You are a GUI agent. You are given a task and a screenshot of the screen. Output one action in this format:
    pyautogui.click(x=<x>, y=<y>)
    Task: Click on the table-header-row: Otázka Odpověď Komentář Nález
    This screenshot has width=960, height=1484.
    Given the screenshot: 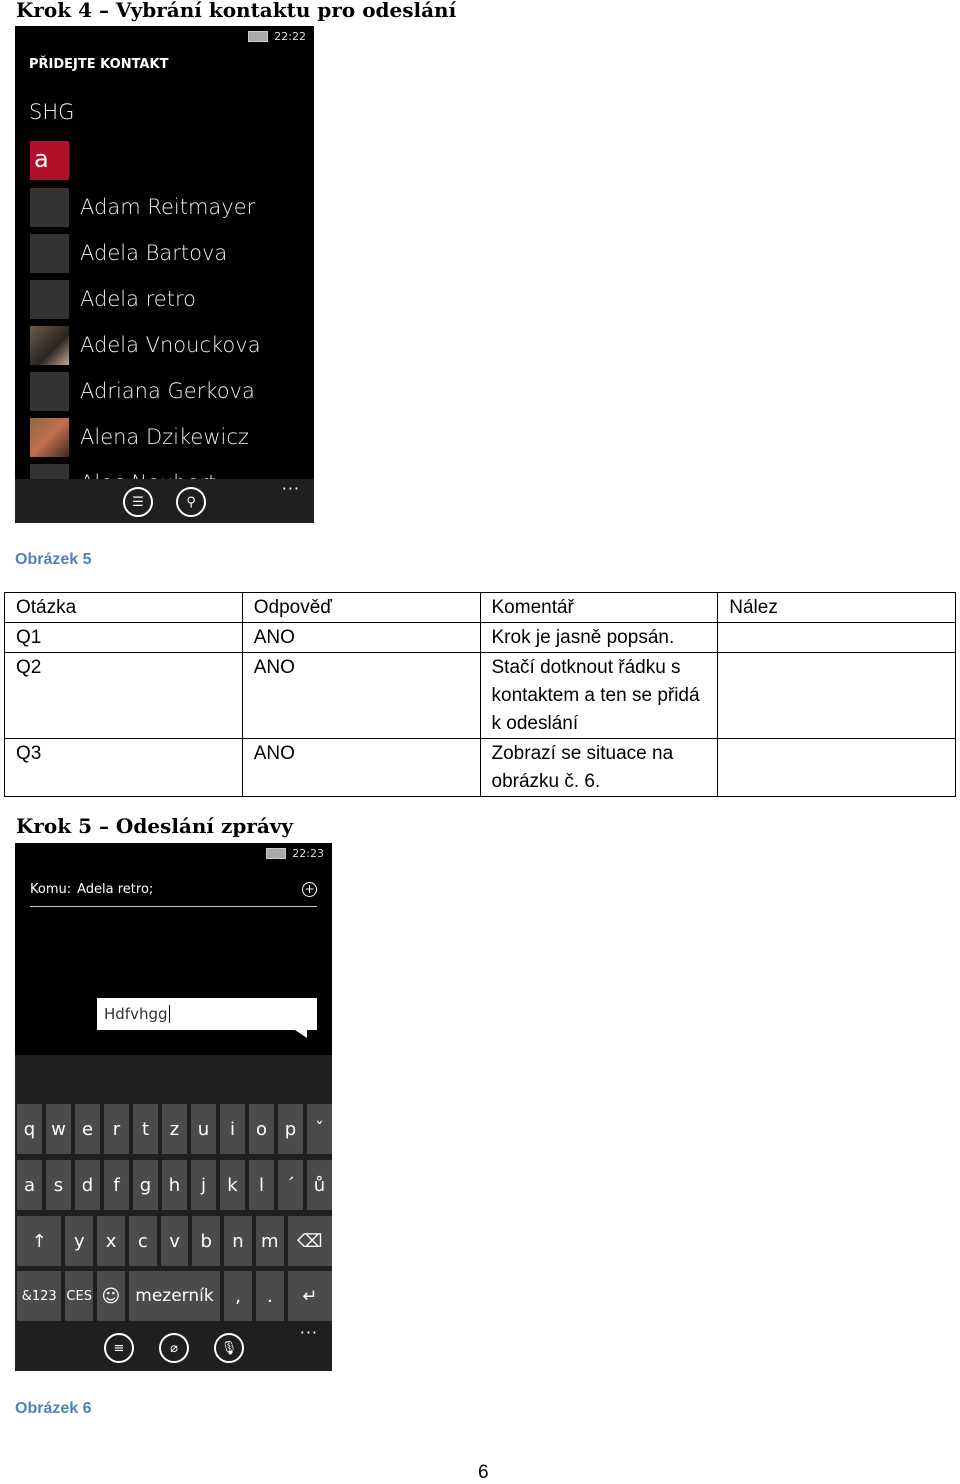 What is the action you would take?
    pyautogui.click(x=480, y=607)
    